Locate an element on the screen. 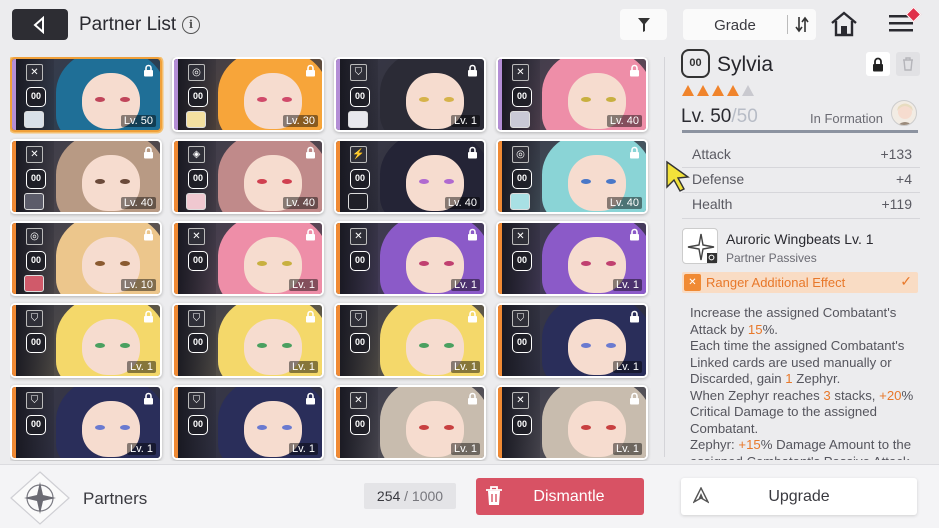 The height and width of the screenshot is (528, 939). back-arrow-icon is located at coordinates (38, 24).